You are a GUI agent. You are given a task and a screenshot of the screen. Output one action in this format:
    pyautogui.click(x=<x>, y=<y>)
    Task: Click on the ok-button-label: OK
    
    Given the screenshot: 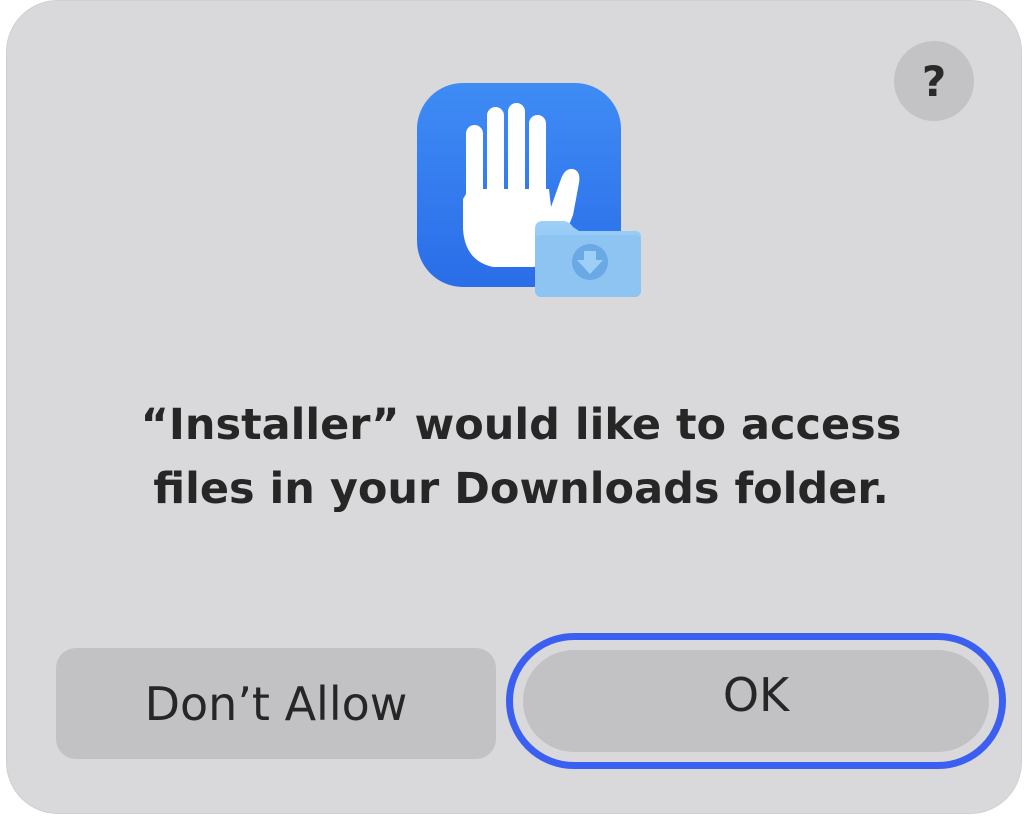 What is the action you would take?
    pyautogui.click(x=756, y=695)
    